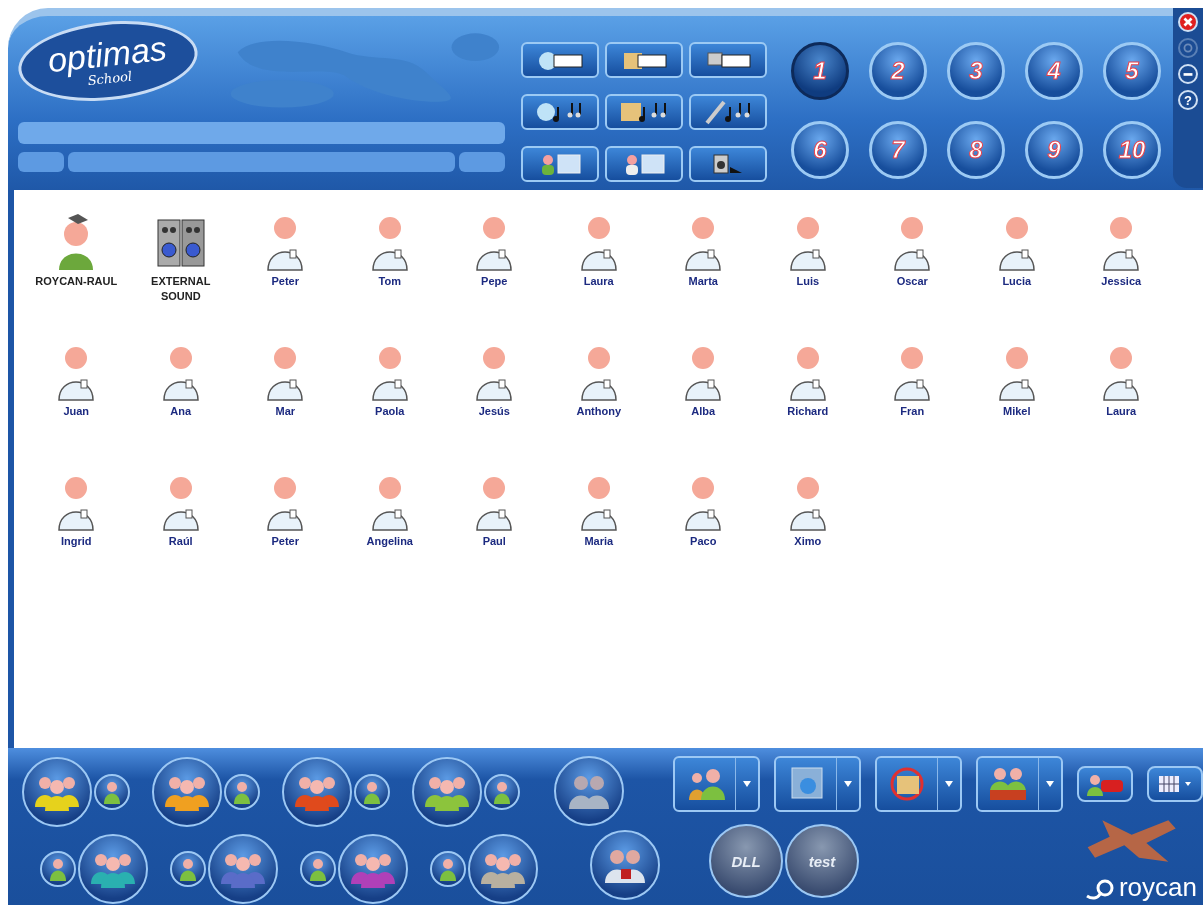 This screenshot has height=905, width=1203. What do you see at coordinates (1175, 784) in the screenshot?
I see `grid-view-button` at bounding box center [1175, 784].